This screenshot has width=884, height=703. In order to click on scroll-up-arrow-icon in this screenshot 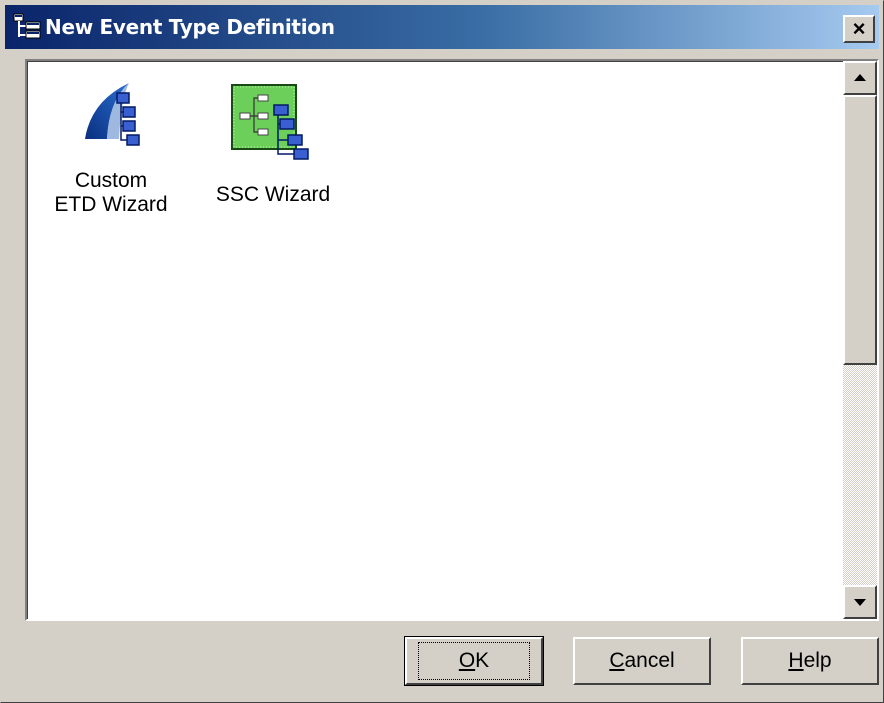, I will do `click(860, 77)`.